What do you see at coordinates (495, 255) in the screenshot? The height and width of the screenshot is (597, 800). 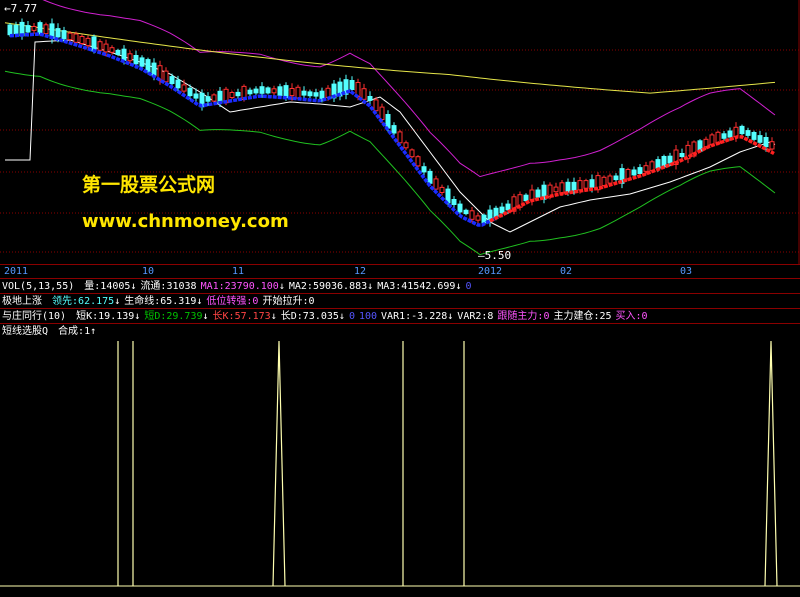 I see `low-price-label: —5.50` at bounding box center [495, 255].